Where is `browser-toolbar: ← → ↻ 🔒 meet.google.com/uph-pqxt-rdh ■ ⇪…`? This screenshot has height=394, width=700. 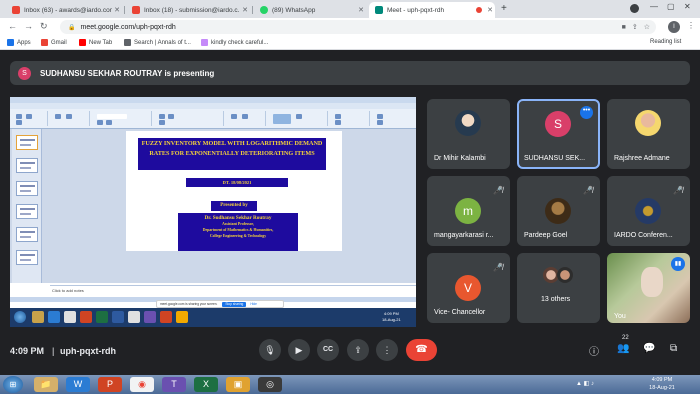
browser-toolbar: ← → ↻ 🔒 meet.google.com/uph-pqxt-rdh ■ ⇪… is located at coordinates (350, 27).